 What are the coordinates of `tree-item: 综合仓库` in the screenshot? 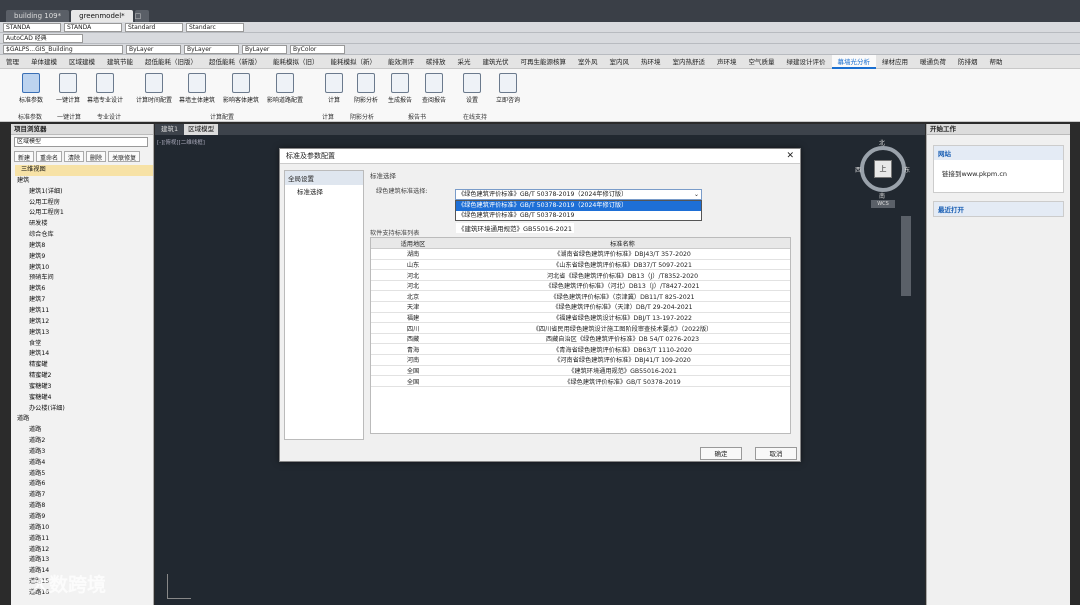 It's located at (84, 235).